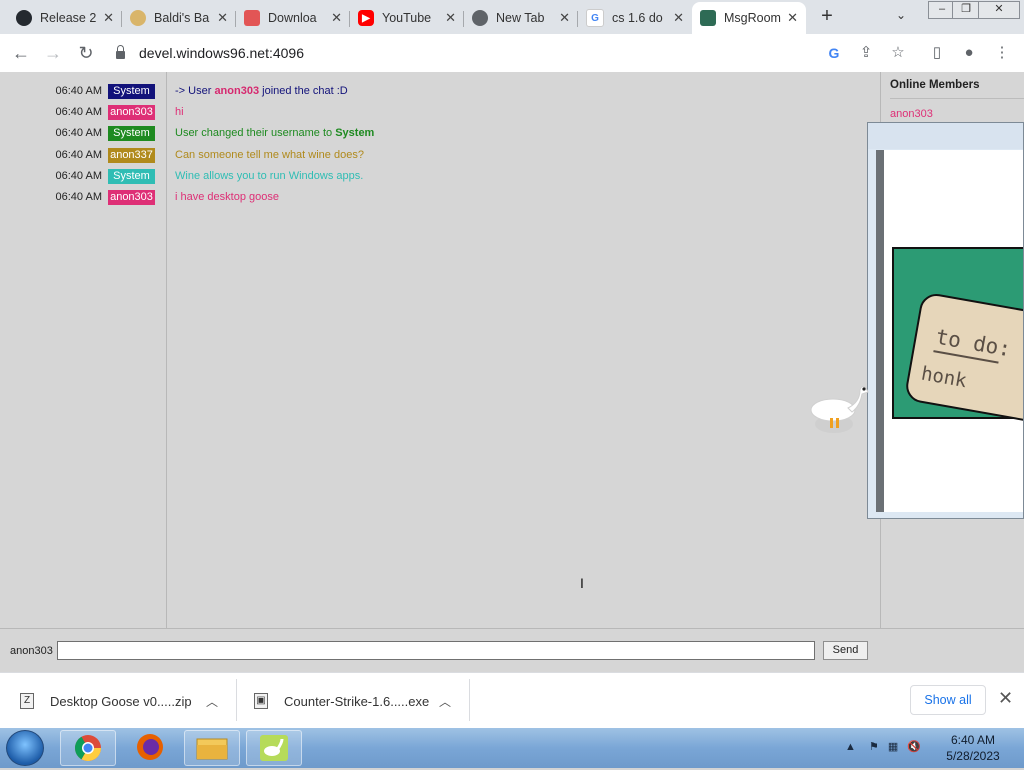 Image resolution: width=1024 pixels, height=770 pixels. I want to click on tab-search-chevron-icon: ⌄, so click(901, 15).